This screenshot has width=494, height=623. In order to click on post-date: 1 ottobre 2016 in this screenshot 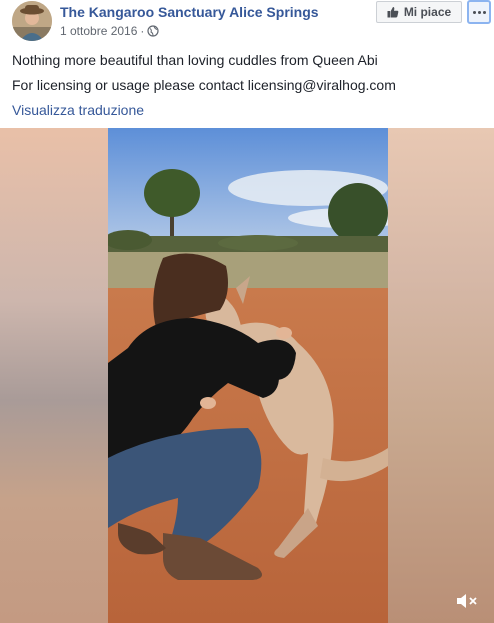, I will do `click(98, 31)`.